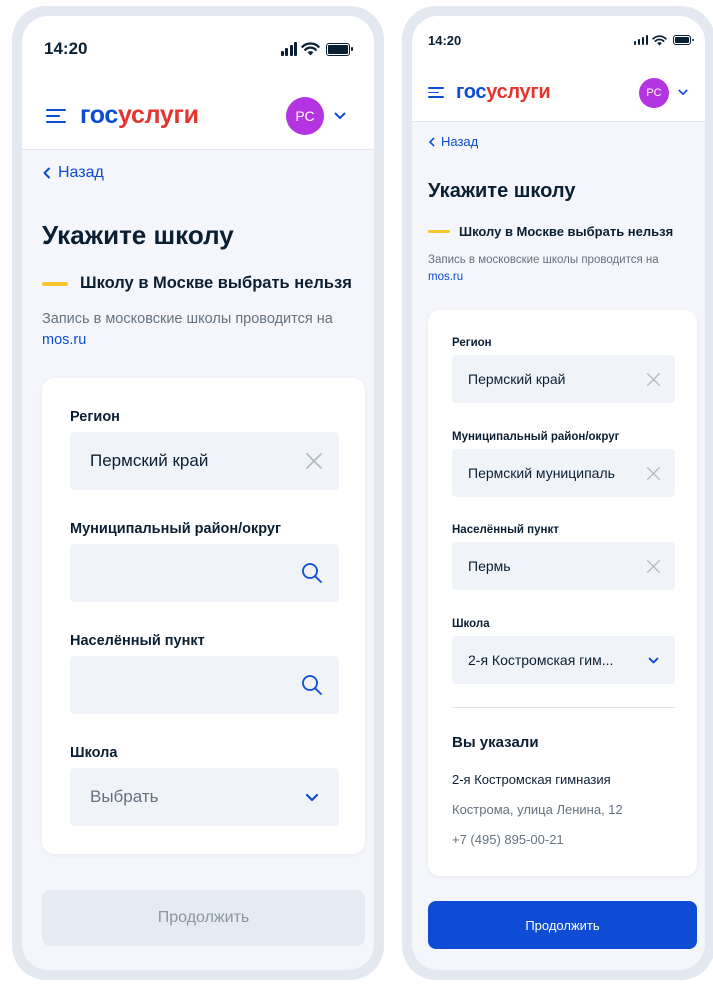 The height and width of the screenshot is (985, 713). Describe the element at coordinates (204, 797) in the screenshot. I see `school-select: Выбрать` at that location.